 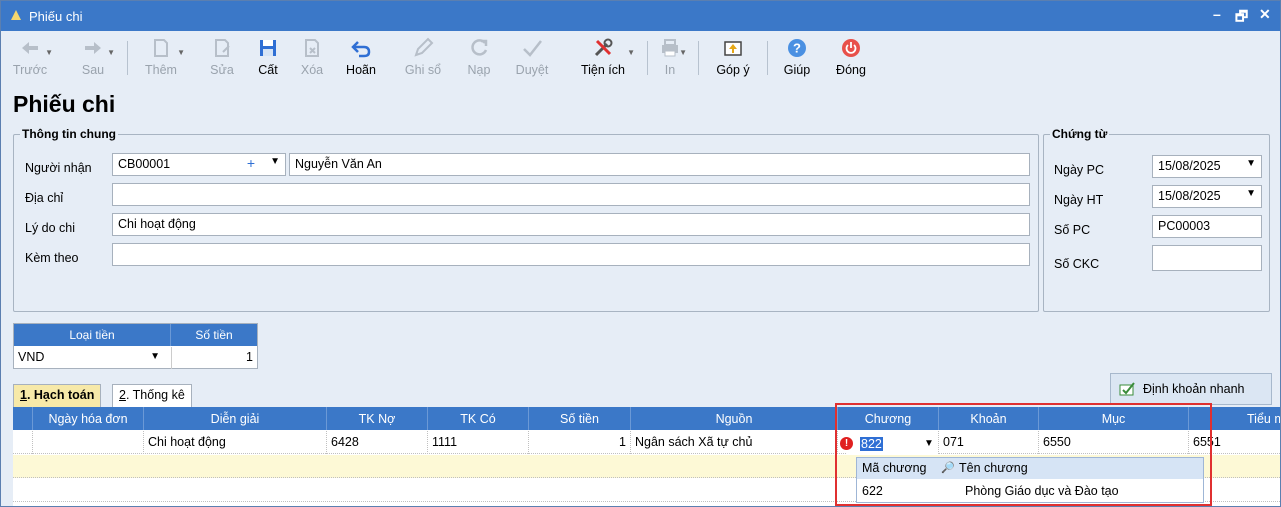 I want to click on hoan-button: Hoãn, so click(x=361, y=58).